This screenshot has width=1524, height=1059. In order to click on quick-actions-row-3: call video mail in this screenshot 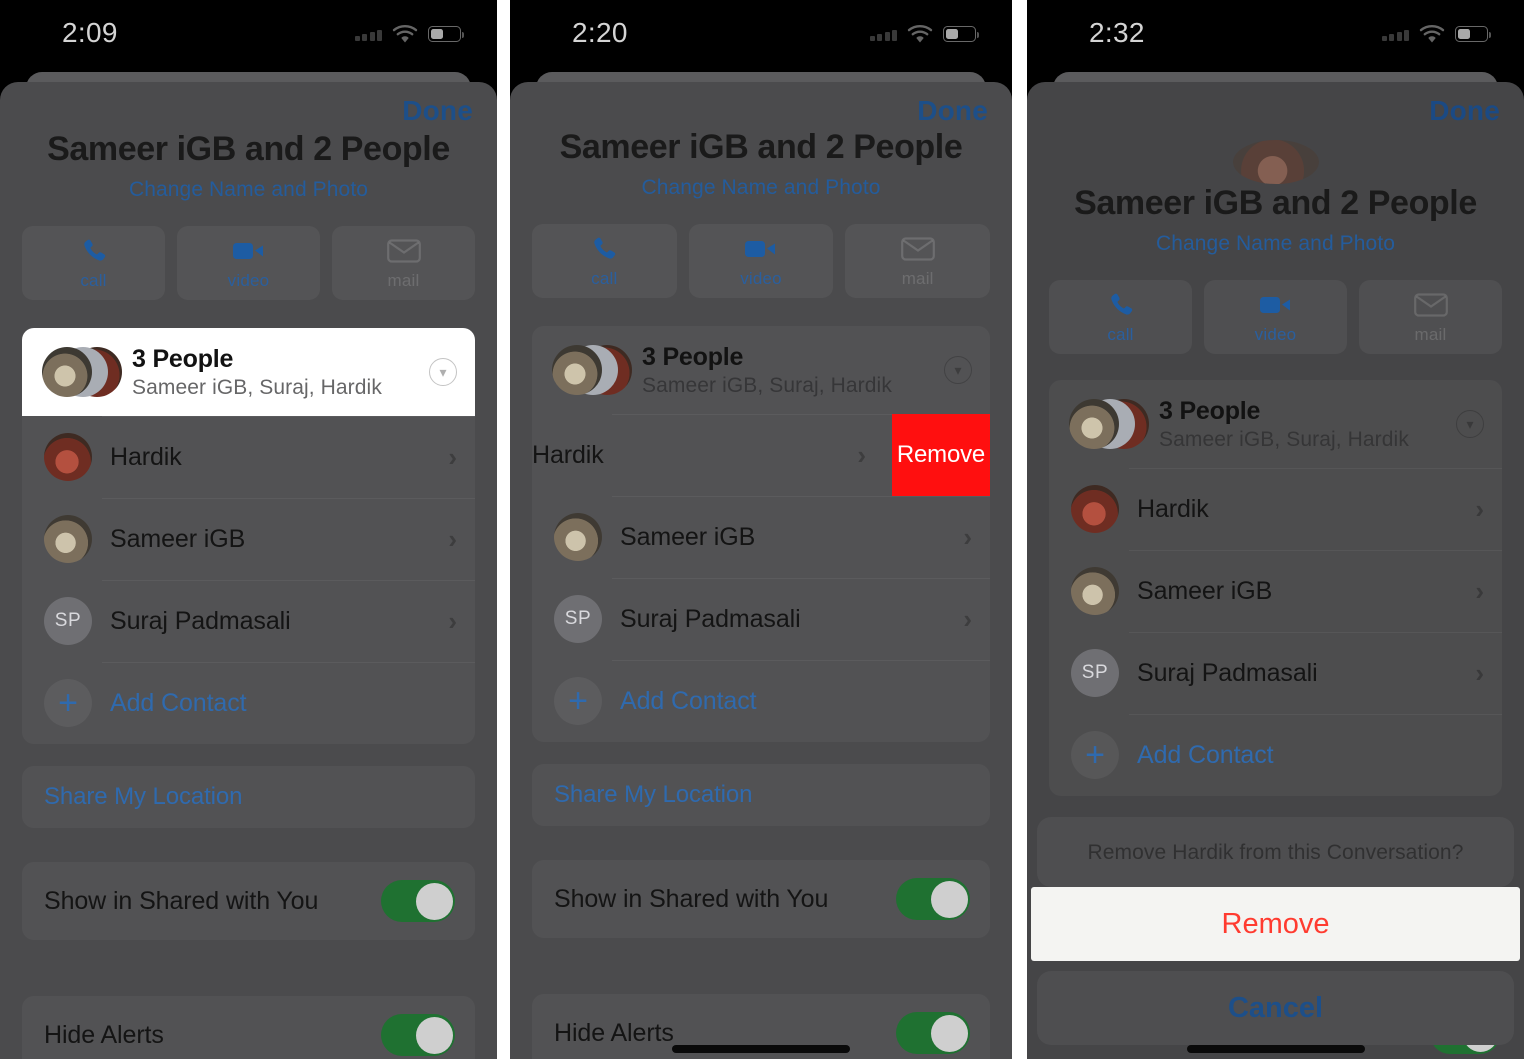, I will do `click(1275, 305)`.